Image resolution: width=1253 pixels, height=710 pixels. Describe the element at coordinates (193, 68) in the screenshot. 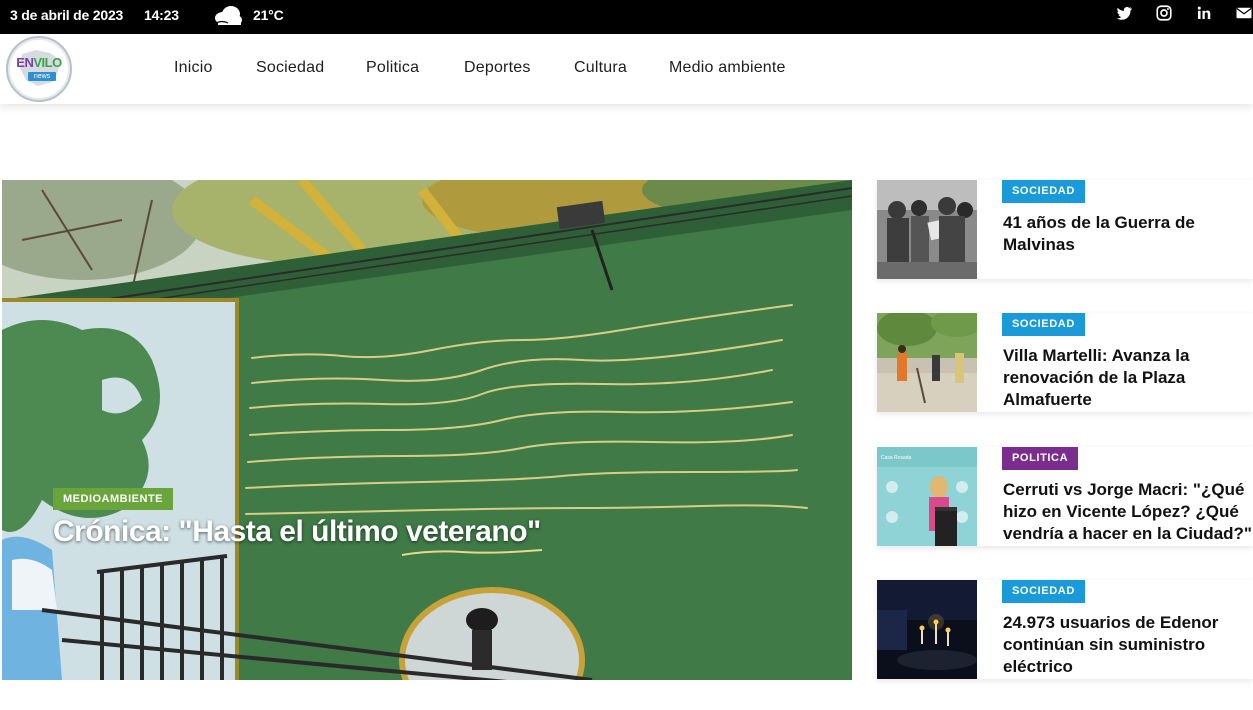

I see `nav-item-inicio: Inicio` at that location.